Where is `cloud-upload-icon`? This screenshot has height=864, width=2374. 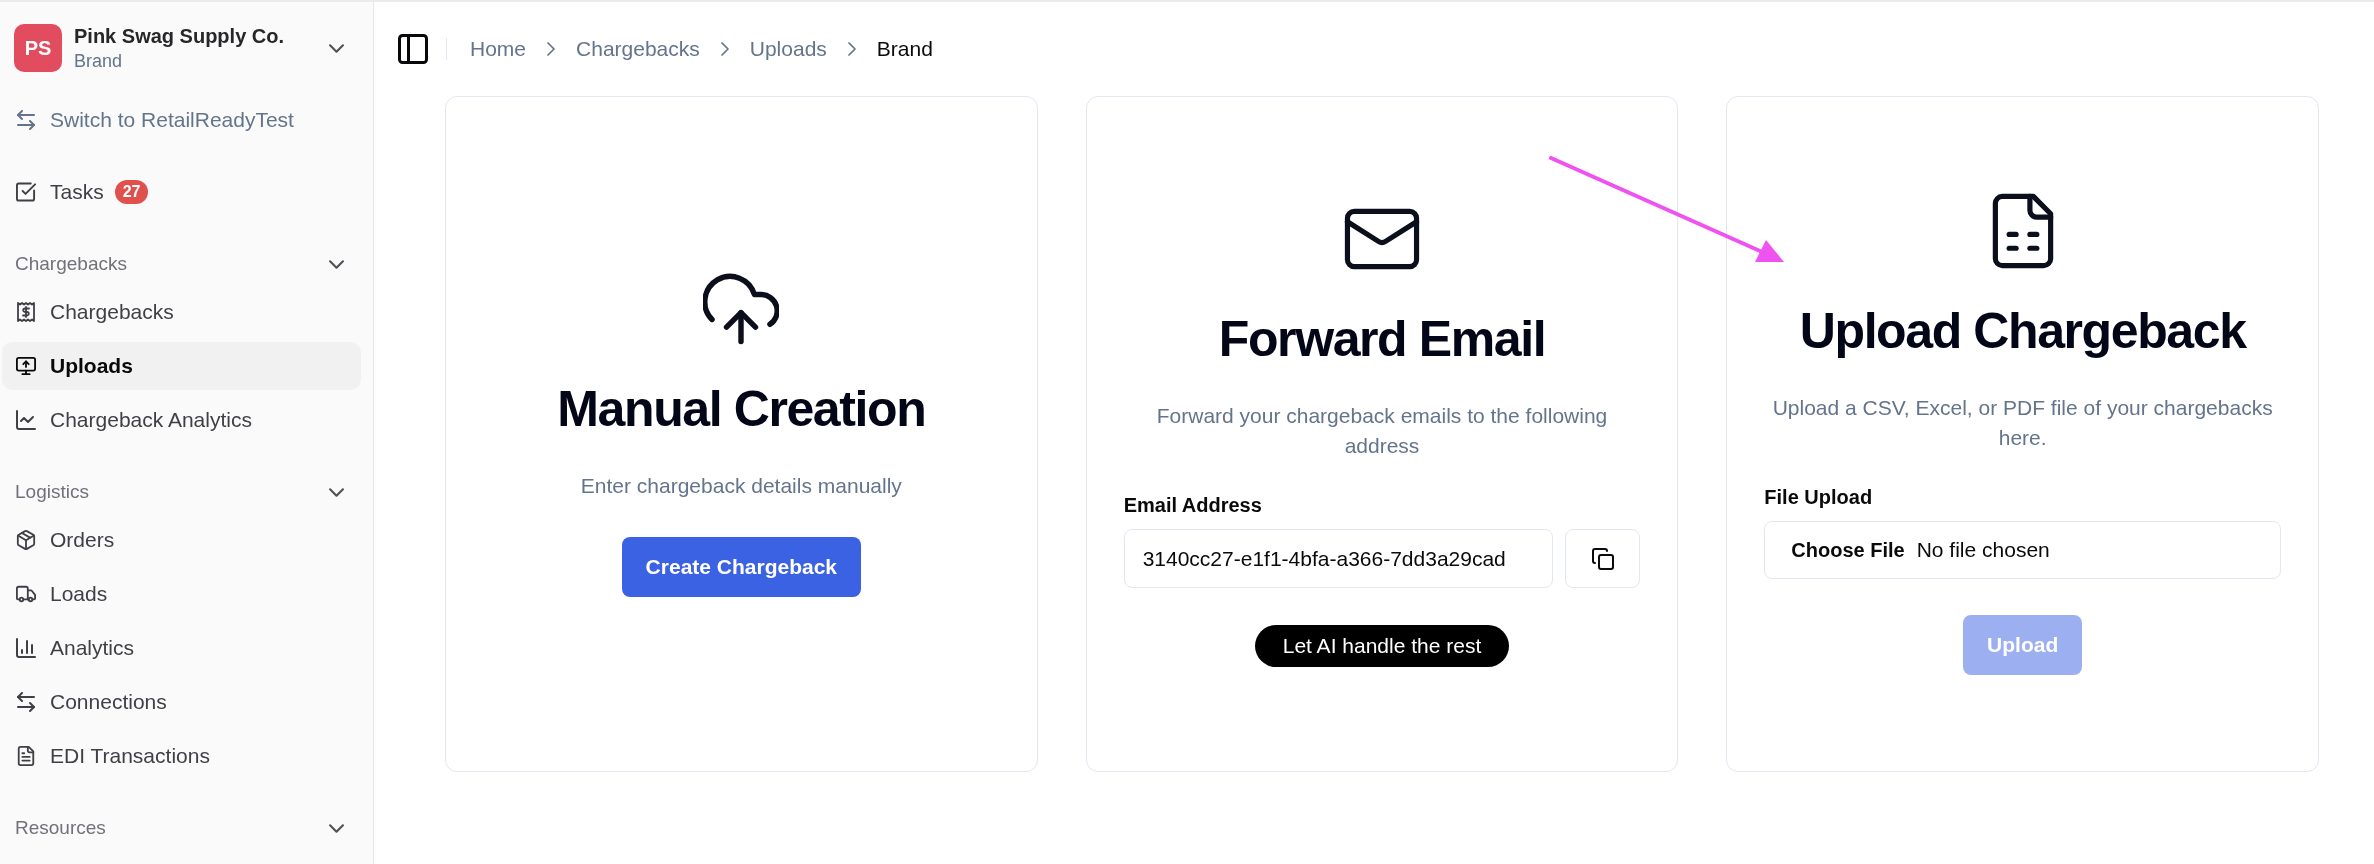 cloud-upload-icon is located at coordinates (741, 309).